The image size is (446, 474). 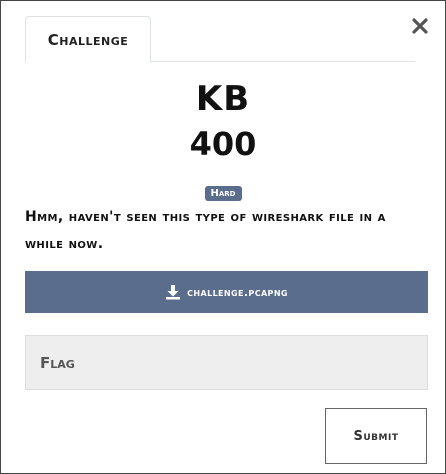 I want to click on close-icon, so click(x=420, y=26).